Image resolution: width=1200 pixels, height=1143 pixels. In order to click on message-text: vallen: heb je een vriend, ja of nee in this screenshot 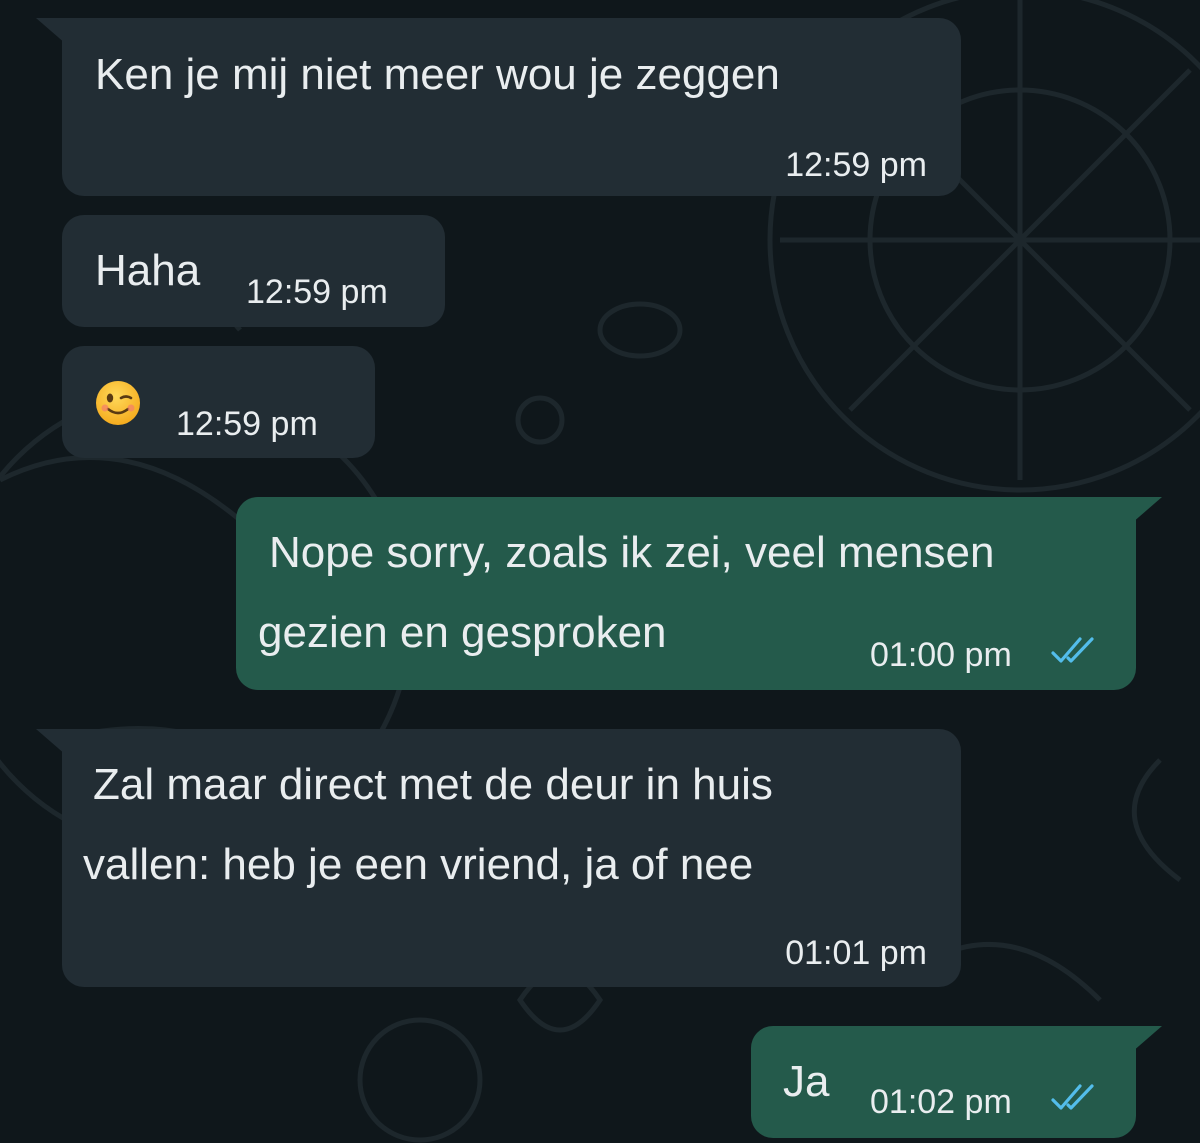, I will do `click(418, 864)`.